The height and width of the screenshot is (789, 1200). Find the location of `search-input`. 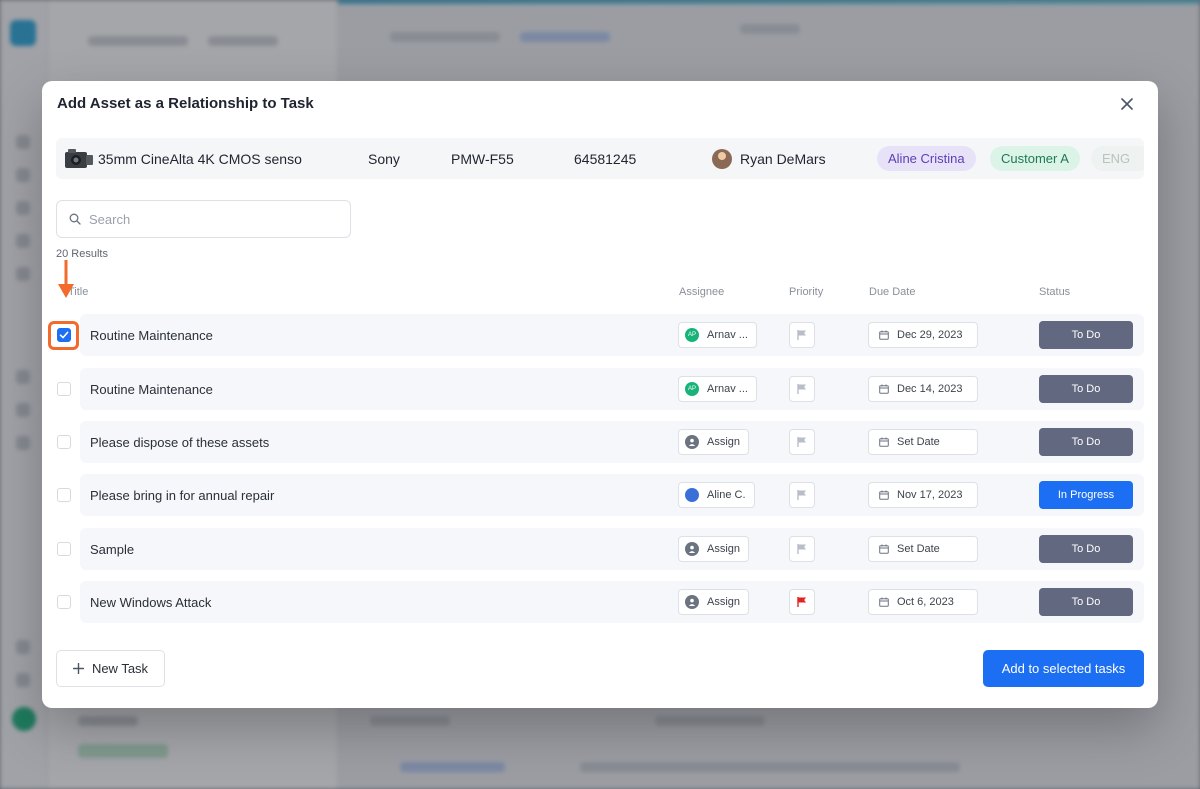

search-input is located at coordinates (209, 219).